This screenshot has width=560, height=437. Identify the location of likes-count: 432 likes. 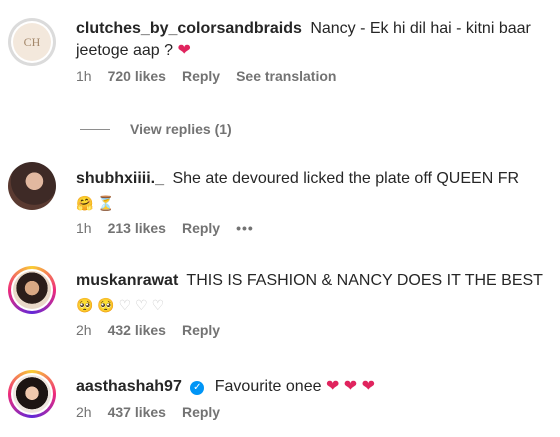
(137, 330).